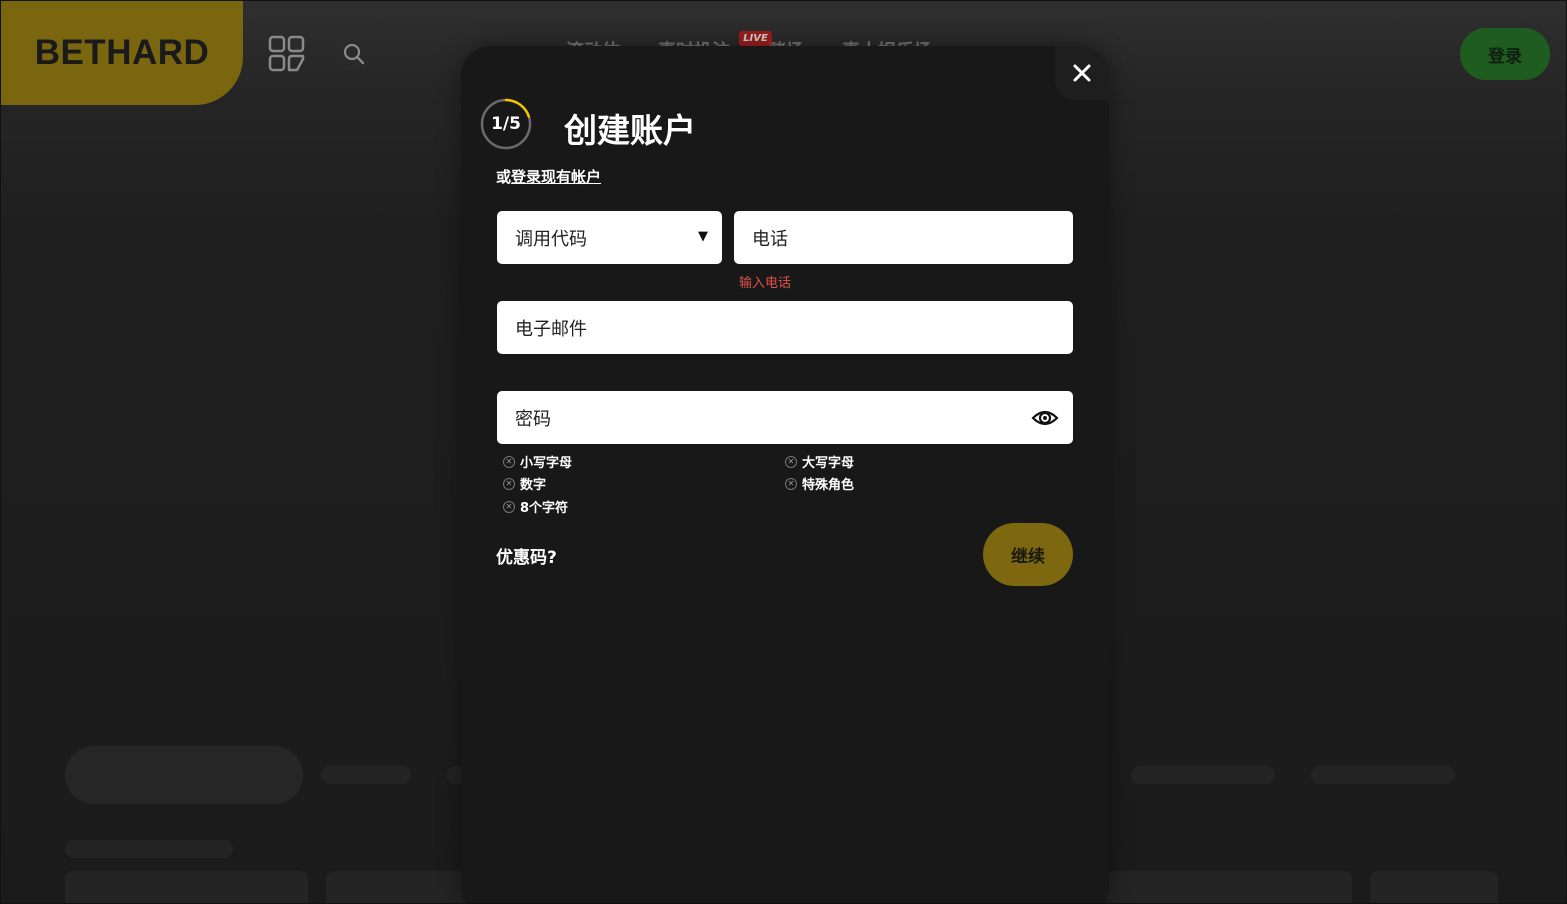 The width and height of the screenshot is (1567, 904). I want to click on password-requirement: ✕ 大写字母, so click(819, 461).